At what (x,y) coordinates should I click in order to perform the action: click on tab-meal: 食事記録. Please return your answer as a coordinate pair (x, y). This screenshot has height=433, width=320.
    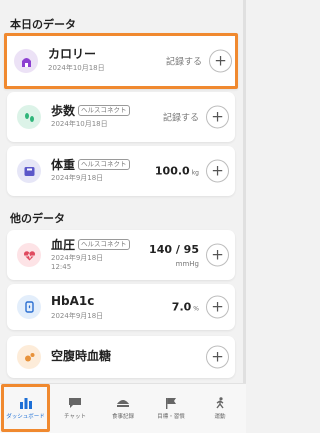
    Looking at the image, I should click on (123, 408).